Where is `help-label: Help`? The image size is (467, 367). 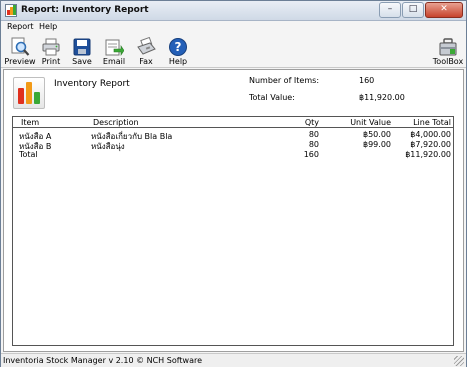
help-label: Help is located at coordinates (178, 61).